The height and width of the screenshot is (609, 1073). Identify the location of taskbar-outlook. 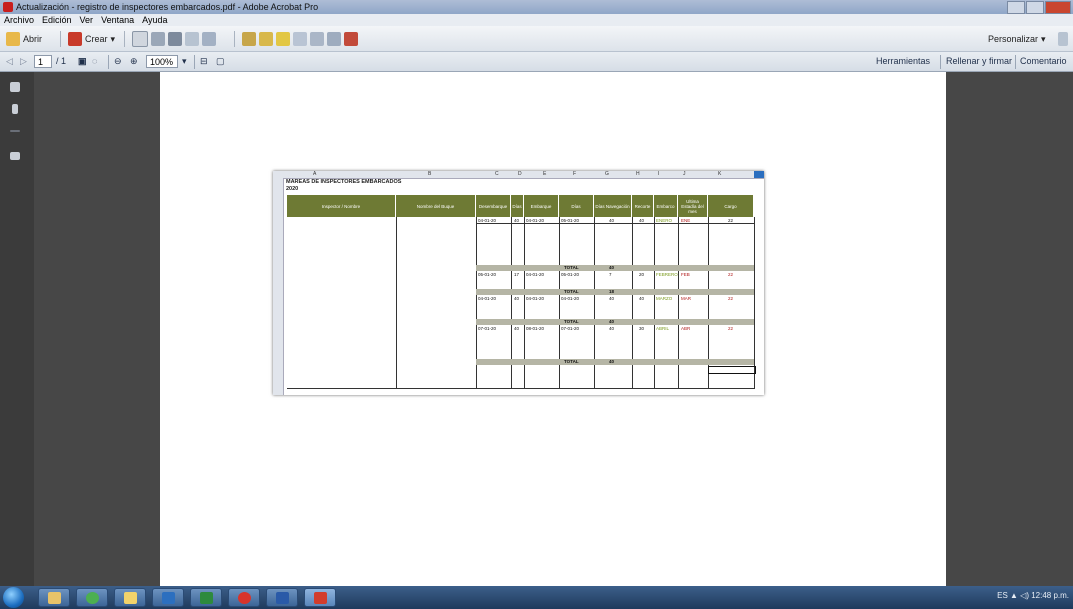
(168, 597).